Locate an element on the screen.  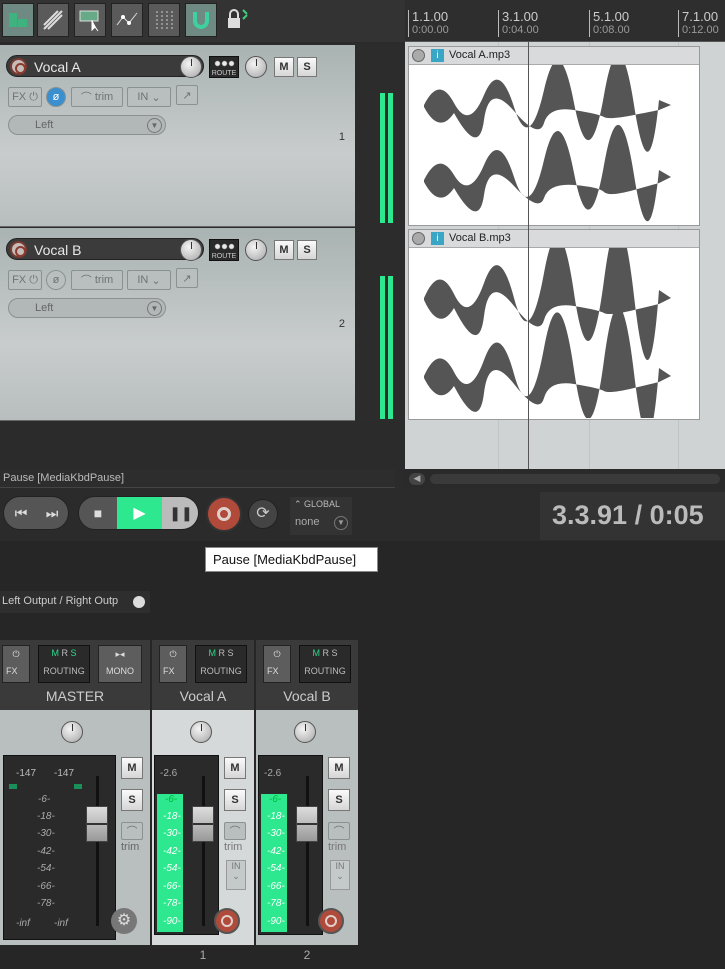
track-name-box: Vocal B is located at coordinates (105, 249).